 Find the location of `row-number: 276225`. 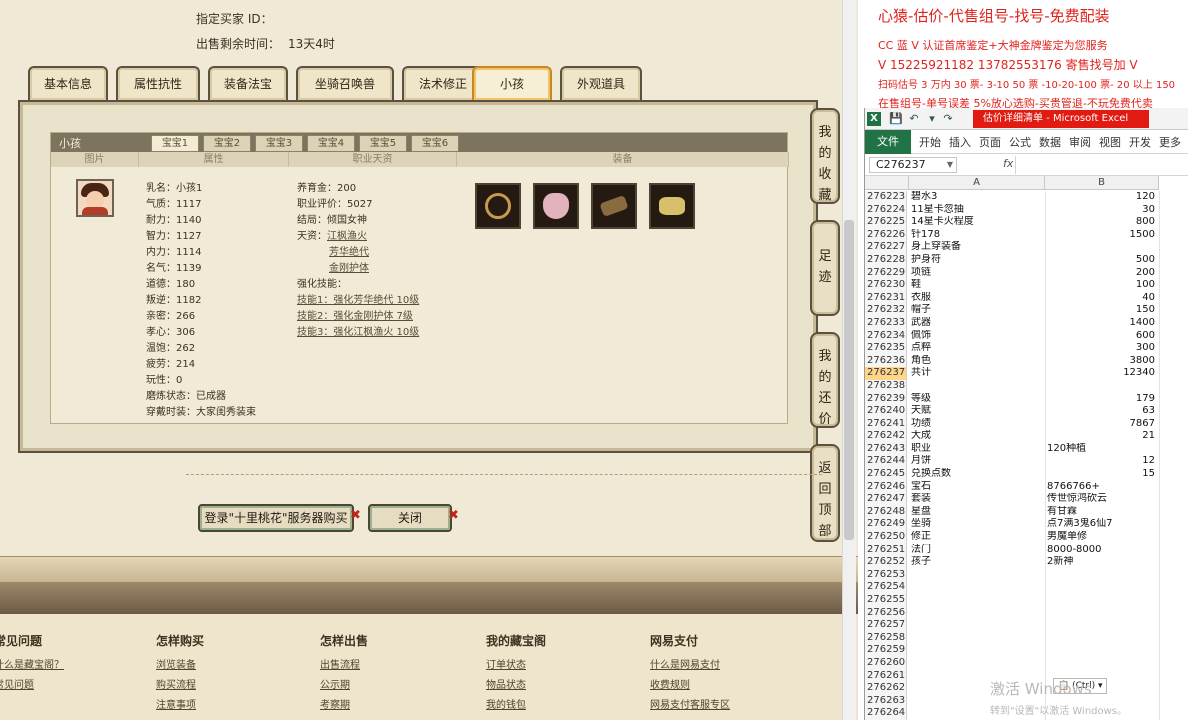

row-number: 276225 is located at coordinates (886, 222).